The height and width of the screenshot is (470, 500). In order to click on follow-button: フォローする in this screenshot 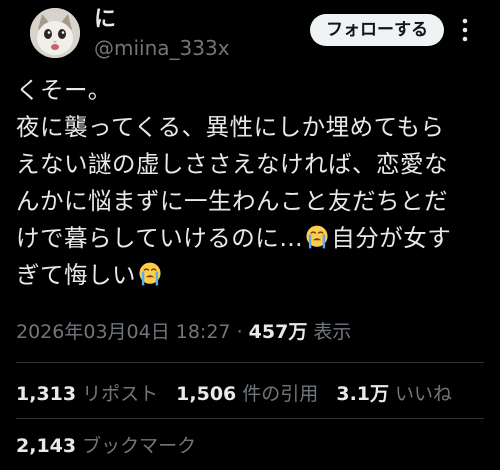, I will do `click(377, 30)`.